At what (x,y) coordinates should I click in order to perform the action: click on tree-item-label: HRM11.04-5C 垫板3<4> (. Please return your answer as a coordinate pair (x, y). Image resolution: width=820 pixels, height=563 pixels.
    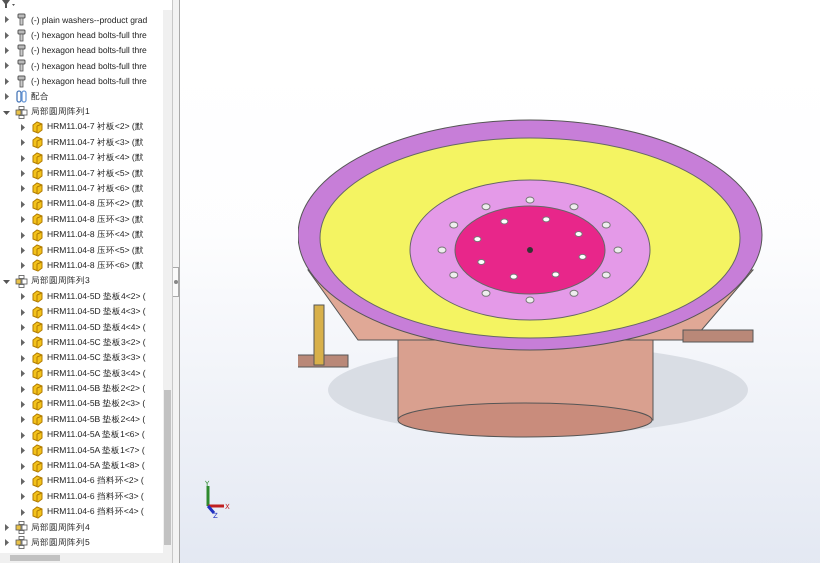
    Looking at the image, I should click on (96, 374).